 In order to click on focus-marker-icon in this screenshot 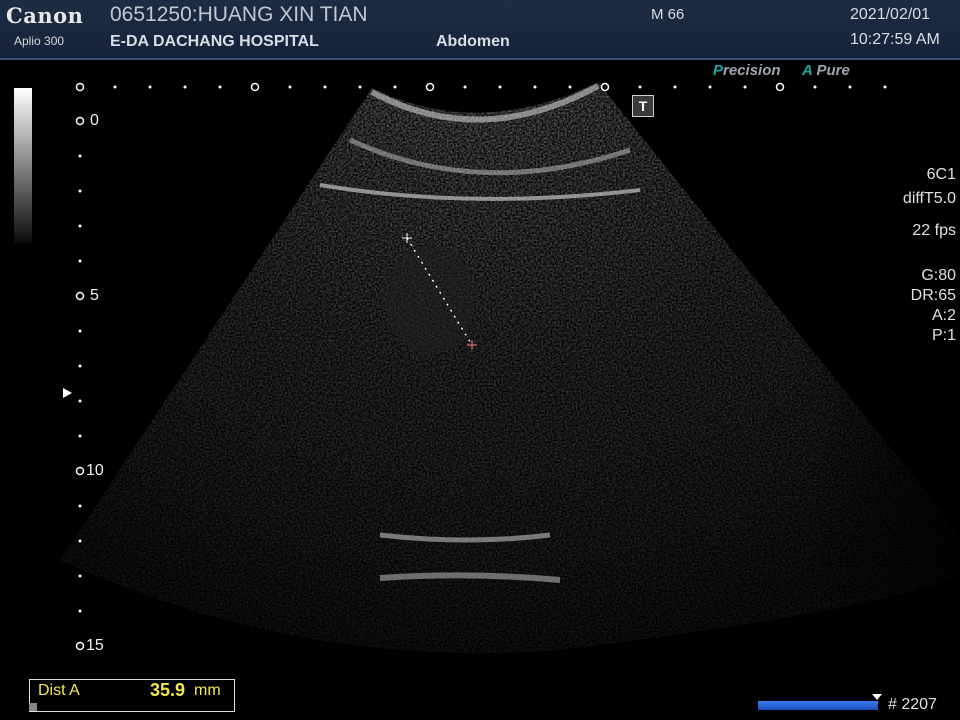, I will do `click(67, 393)`.